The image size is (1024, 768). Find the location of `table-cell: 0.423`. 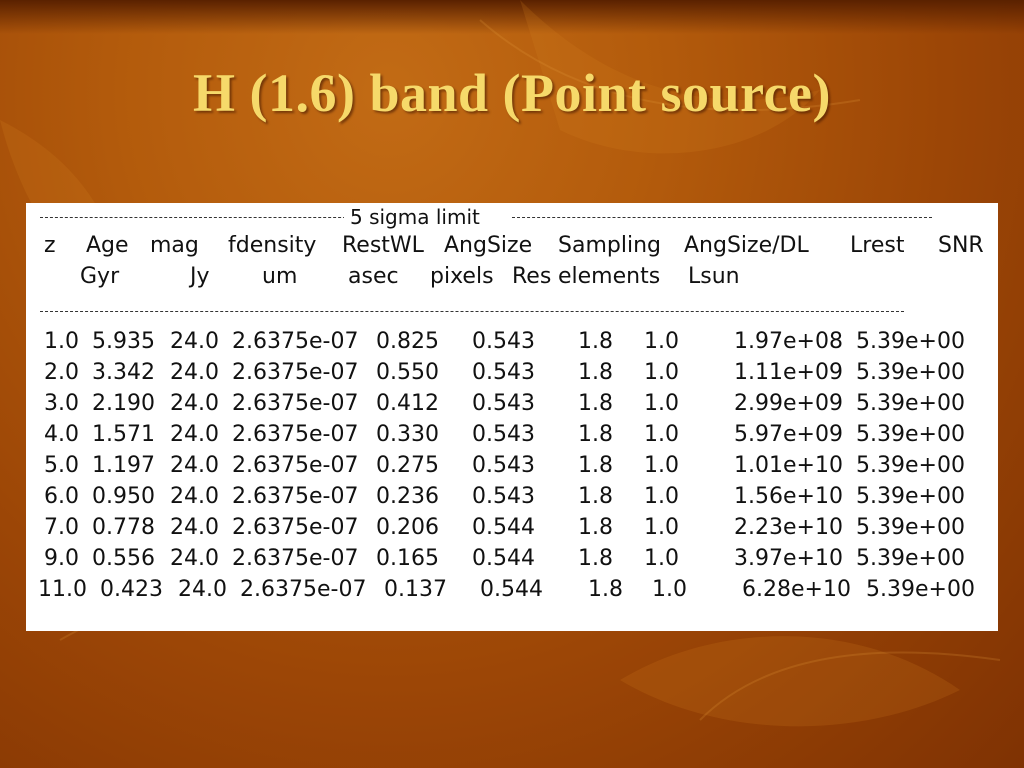

table-cell: 0.423 is located at coordinates (131, 589).